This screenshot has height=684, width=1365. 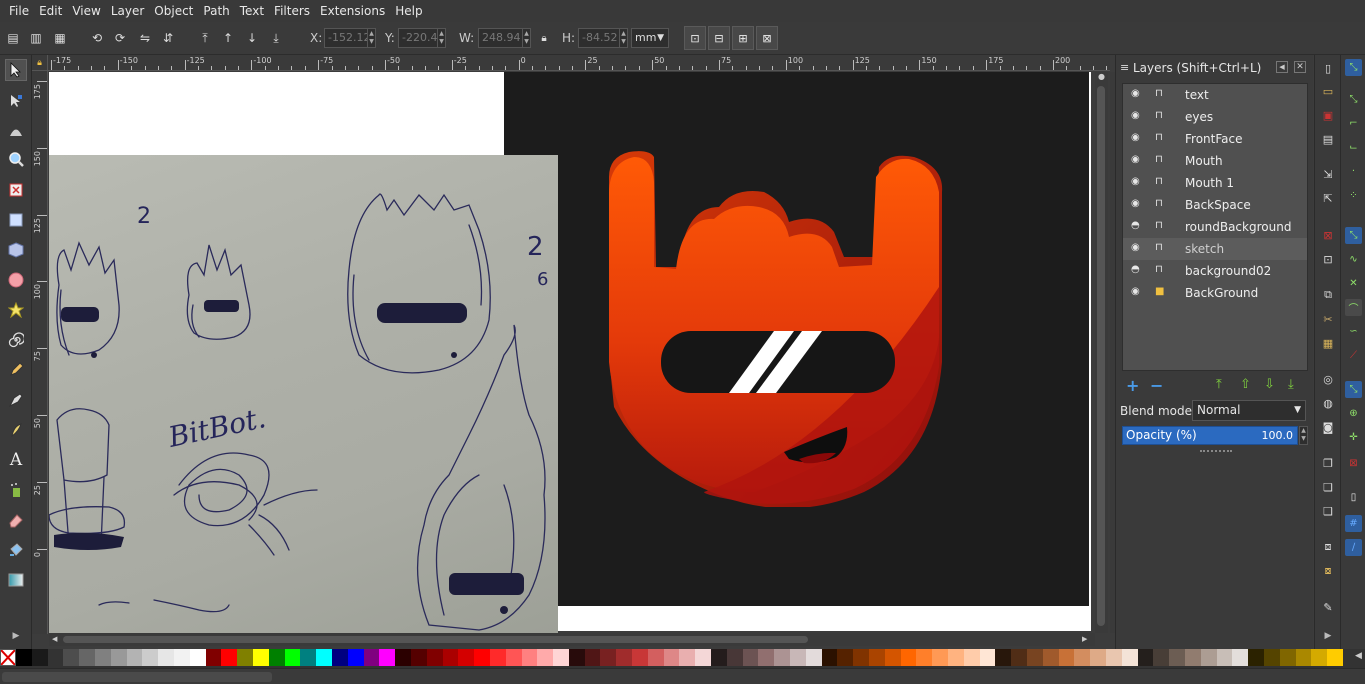 What do you see at coordinates (1353, 523) in the screenshot?
I see `snap-grid-icon: #` at bounding box center [1353, 523].